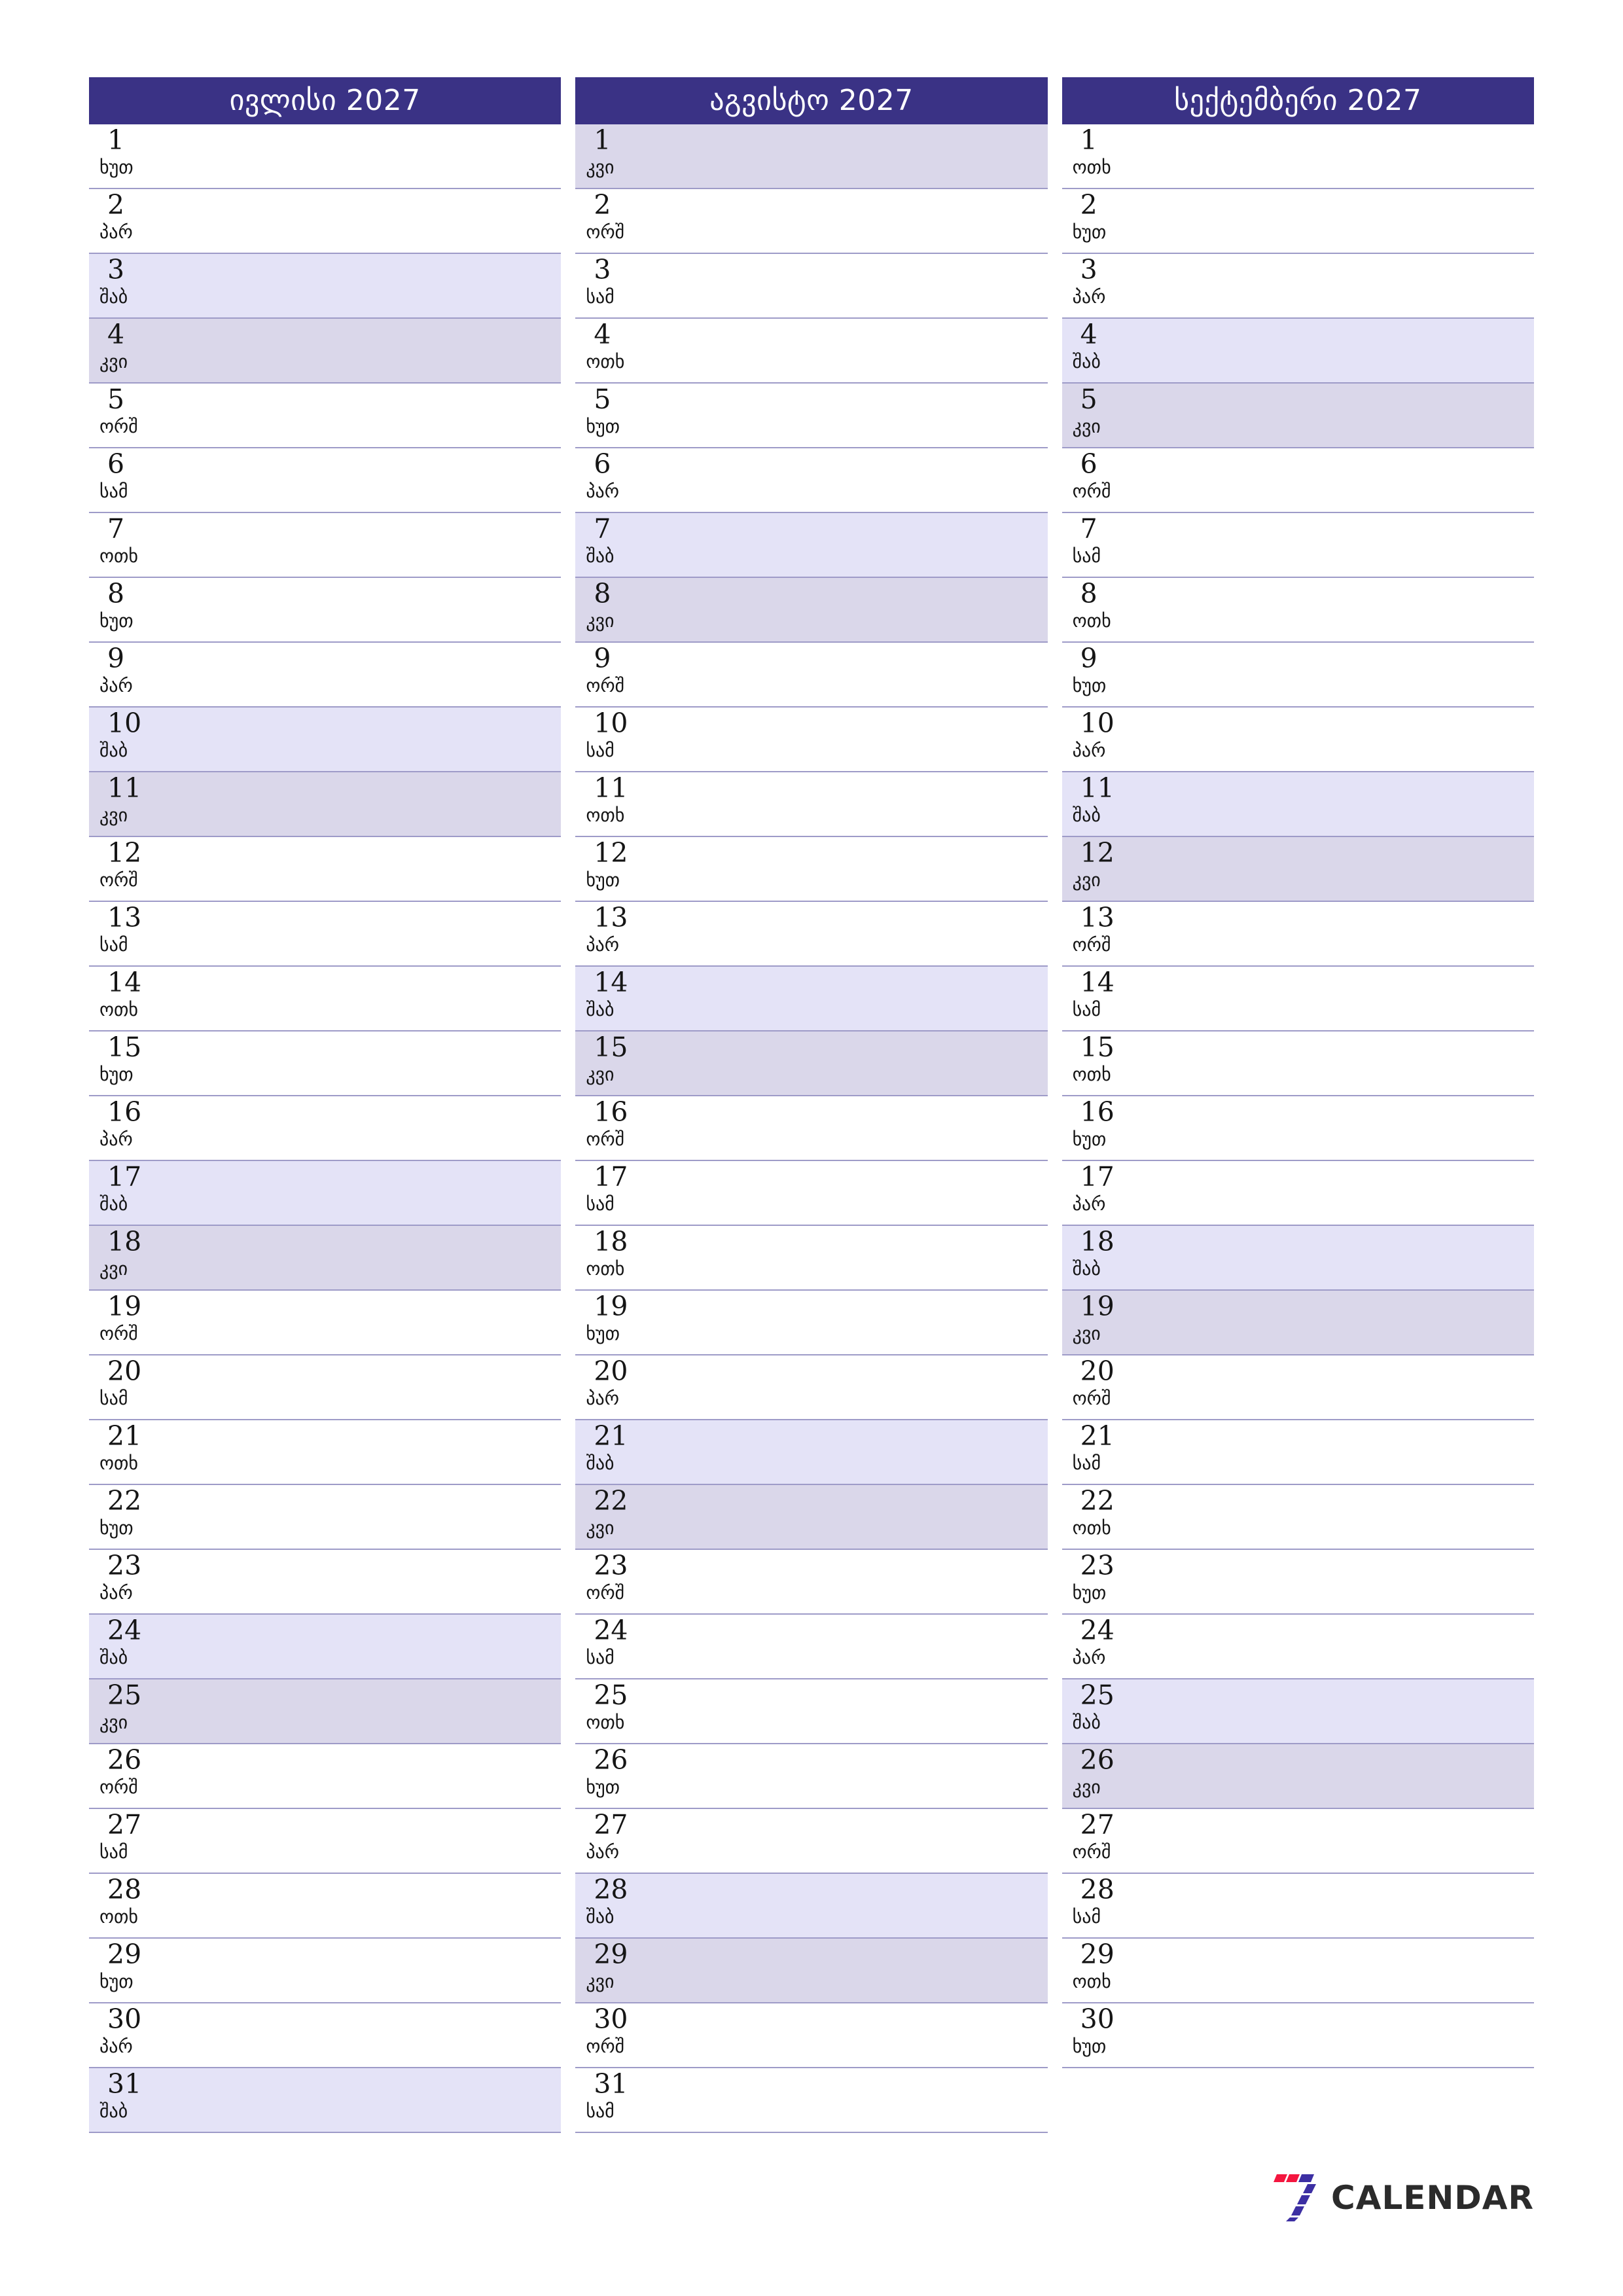 The height and width of the screenshot is (2296, 1623). What do you see at coordinates (325, 1582) in the screenshot?
I see `day-row: 23 პარ` at bounding box center [325, 1582].